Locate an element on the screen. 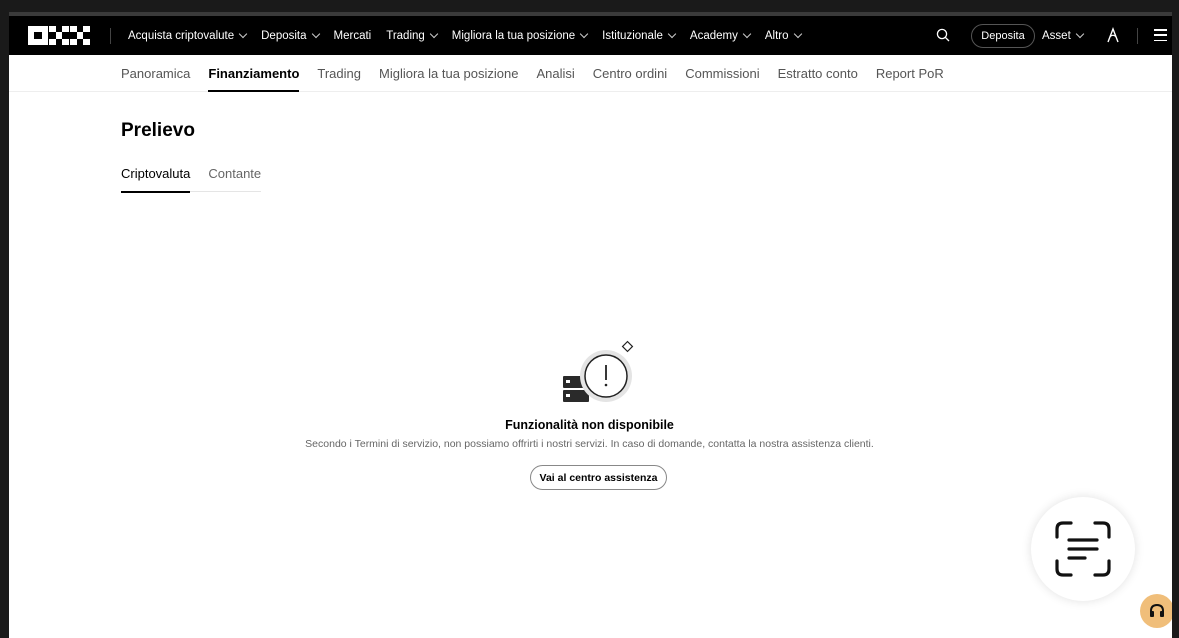 The height and width of the screenshot is (638, 1179). nav-item-label: Trading is located at coordinates (405, 35).